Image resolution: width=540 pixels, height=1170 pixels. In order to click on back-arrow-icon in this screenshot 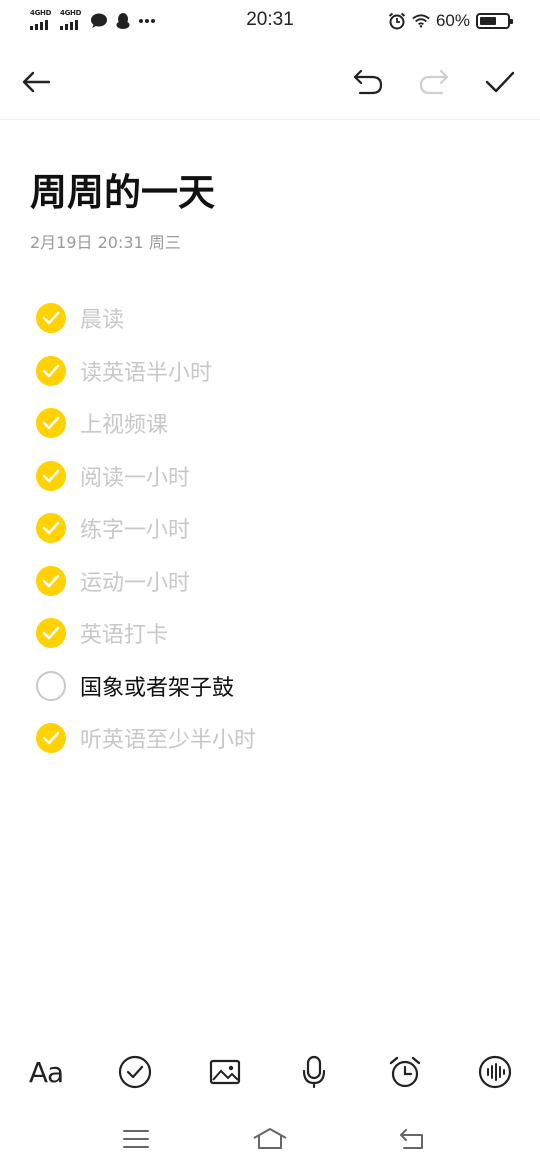, I will do `click(36, 82)`.